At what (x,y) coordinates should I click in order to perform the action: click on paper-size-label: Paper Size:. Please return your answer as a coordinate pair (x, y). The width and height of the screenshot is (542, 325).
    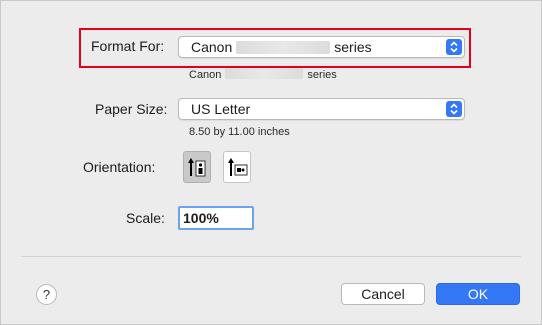
    Looking at the image, I should click on (131, 109).